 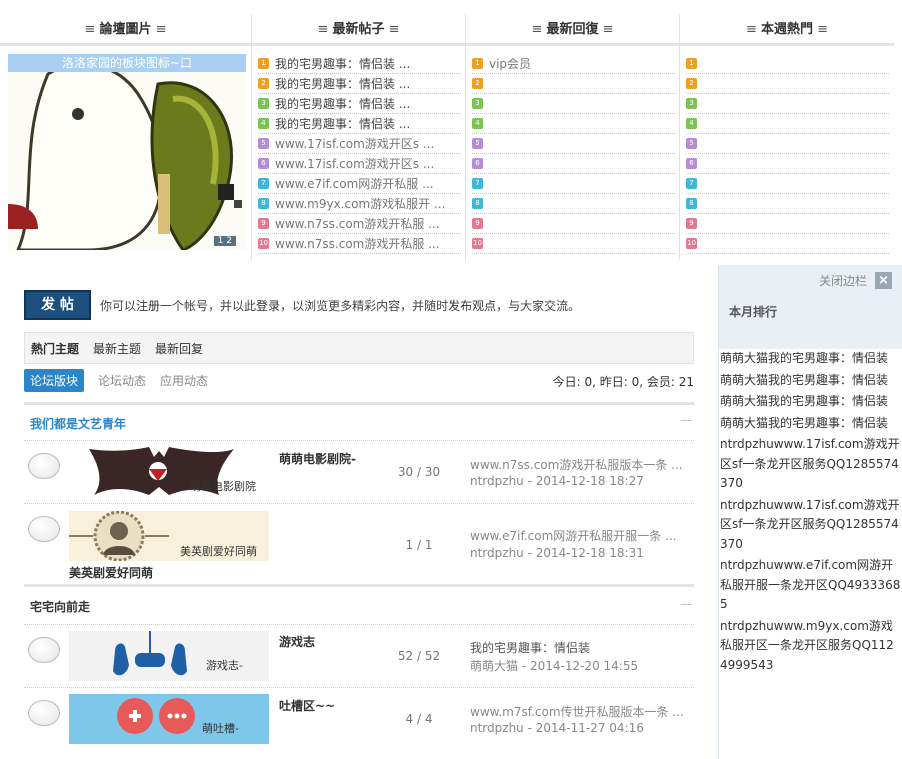 What do you see at coordinates (117, 348) in the screenshot?
I see `tab-new-topics: 最新主题` at bounding box center [117, 348].